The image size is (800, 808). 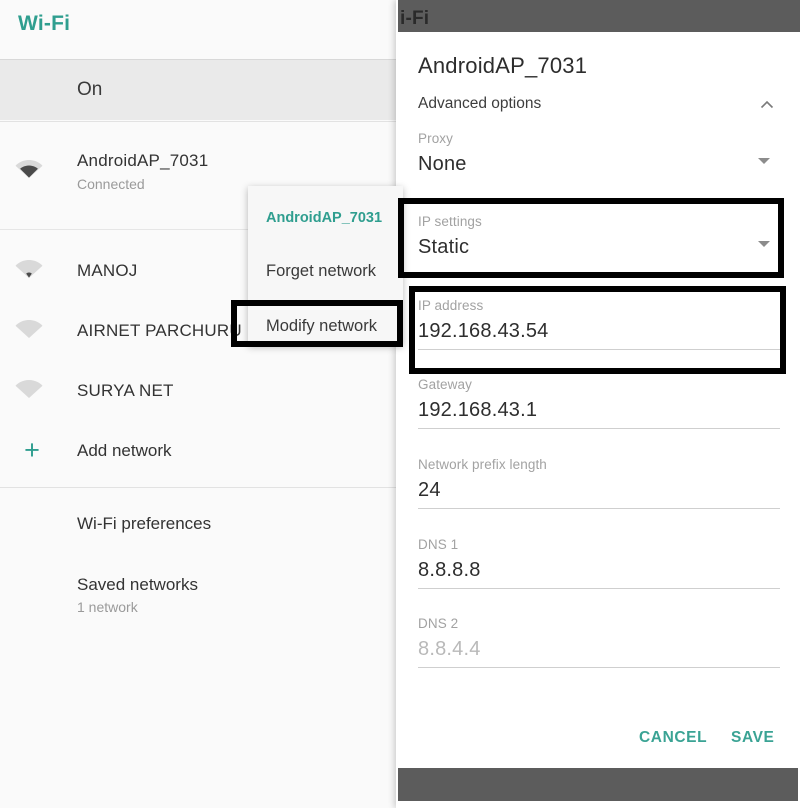 What do you see at coordinates (200, 487) in the screenshot?
I see `section-divider` at bounding box center [200, 487].